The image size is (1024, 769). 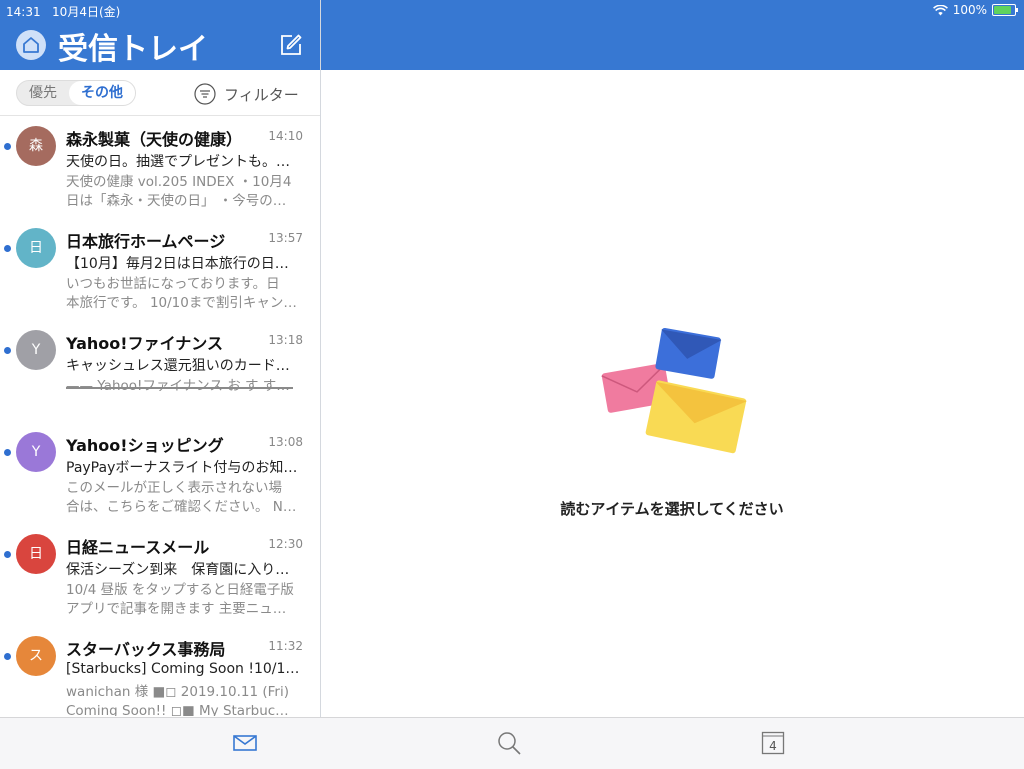 What do you see at coordinates (1005, 10) in the screenshot?
I see `battery-icon` at bounding box center [1005, 10].